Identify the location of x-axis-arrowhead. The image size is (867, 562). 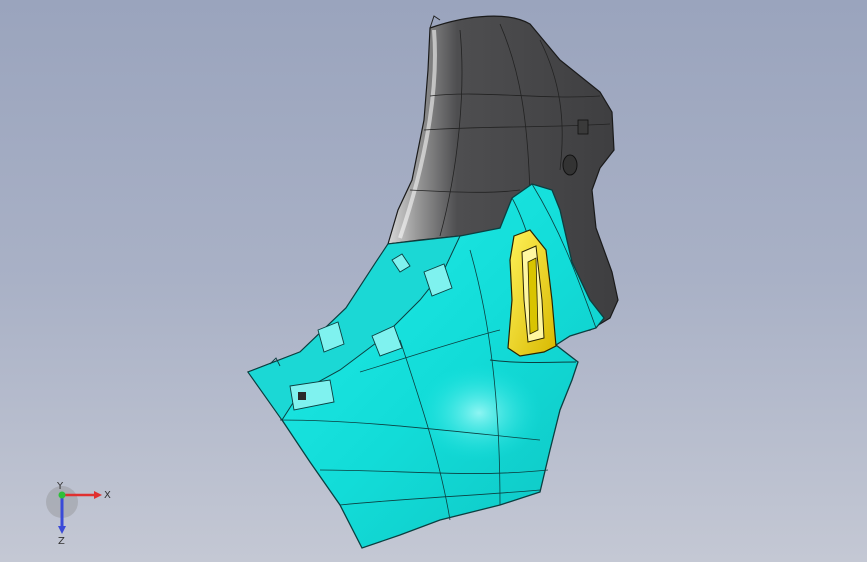
(98, 495).